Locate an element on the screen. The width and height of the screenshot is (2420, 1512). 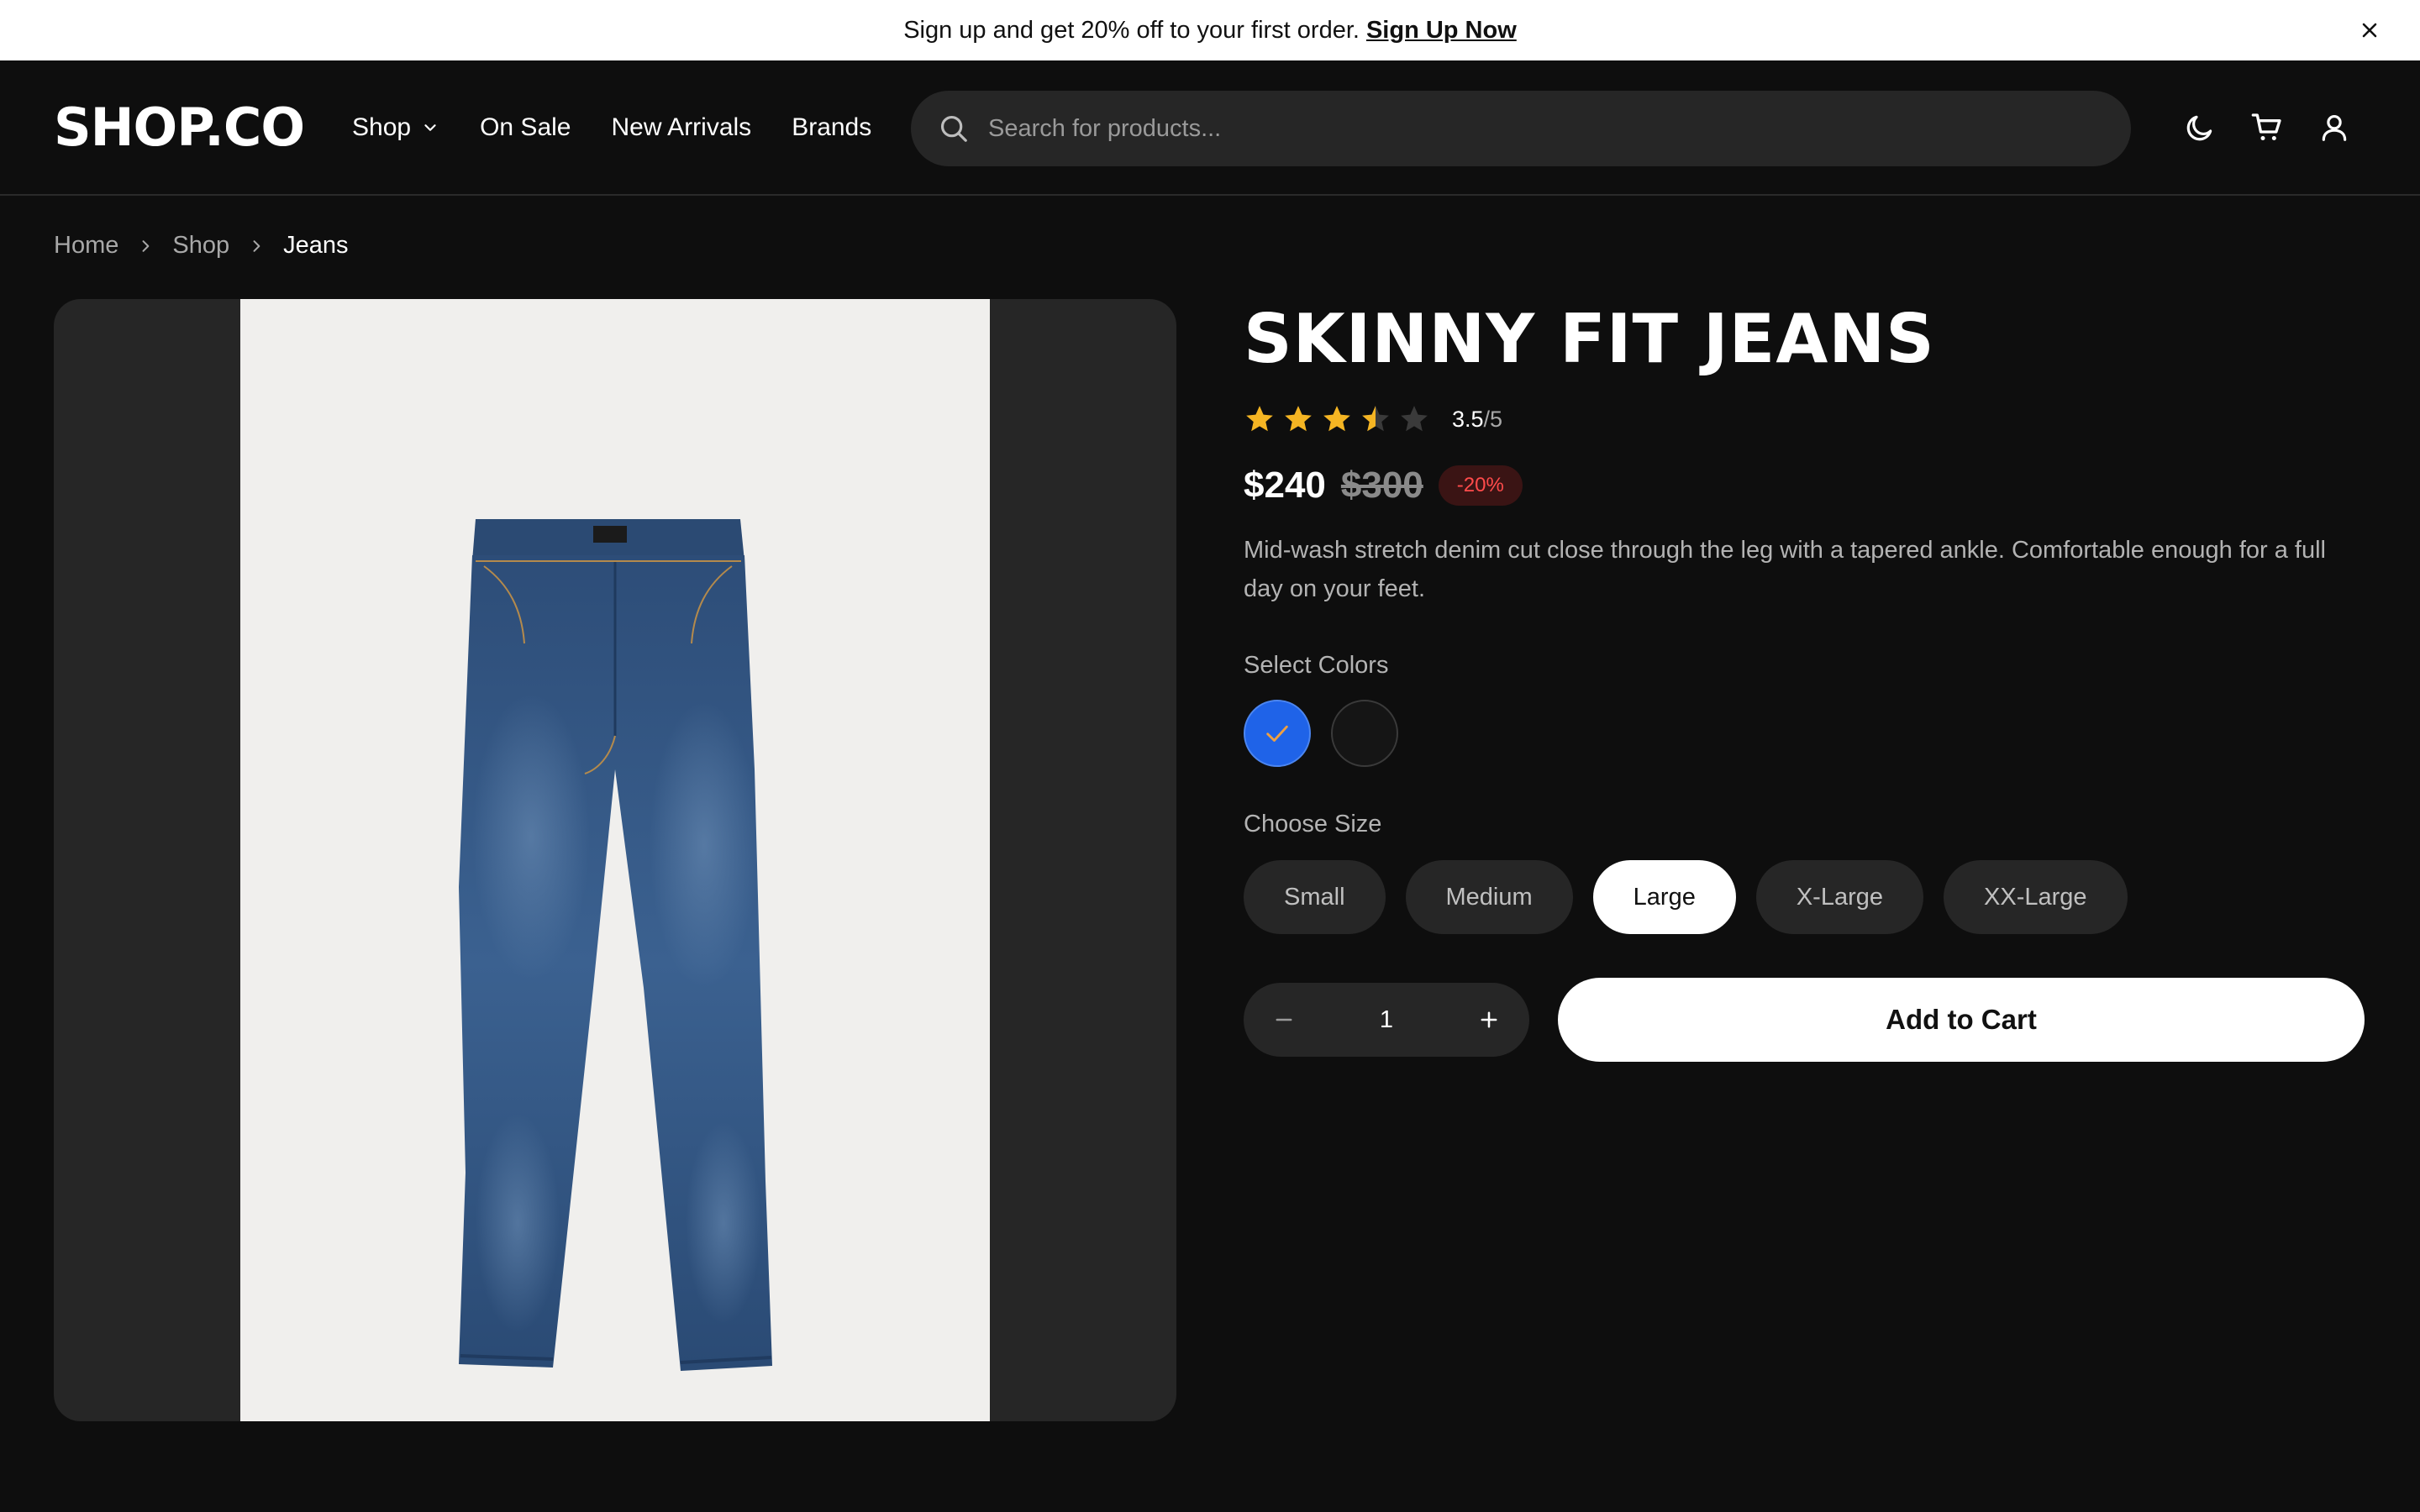
cart-icon is located at coordinates (2268, 127).